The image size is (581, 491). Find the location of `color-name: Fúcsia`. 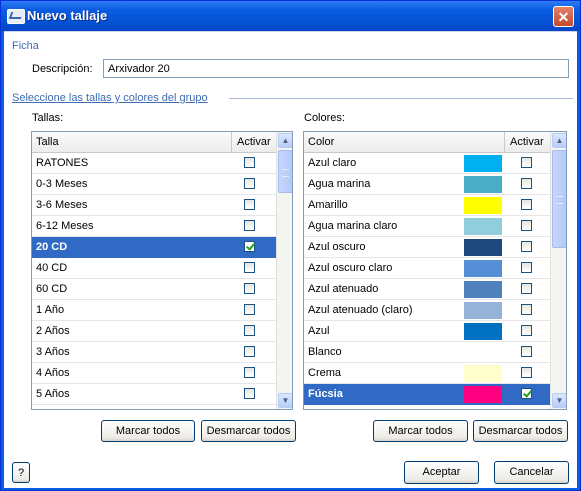

color-name: Fúcsia is located at coordinates (325, 394).